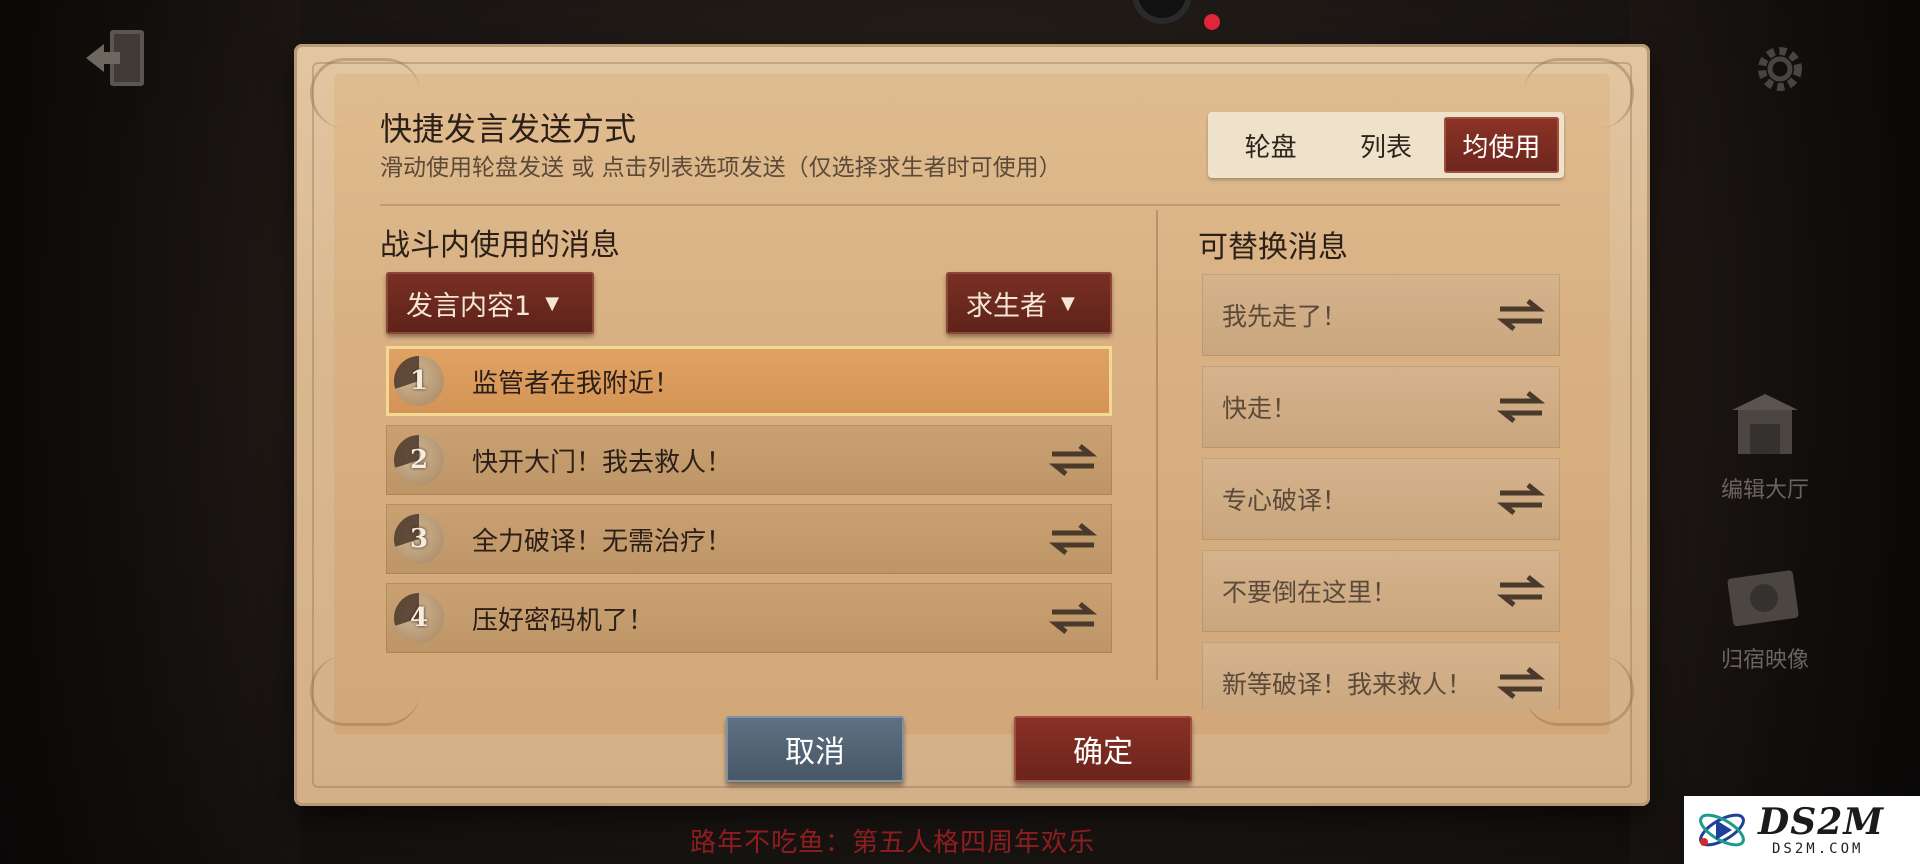 The width and height of the screenshot is (1920, 864). I want to click on exit-icon, so click(115, 58).